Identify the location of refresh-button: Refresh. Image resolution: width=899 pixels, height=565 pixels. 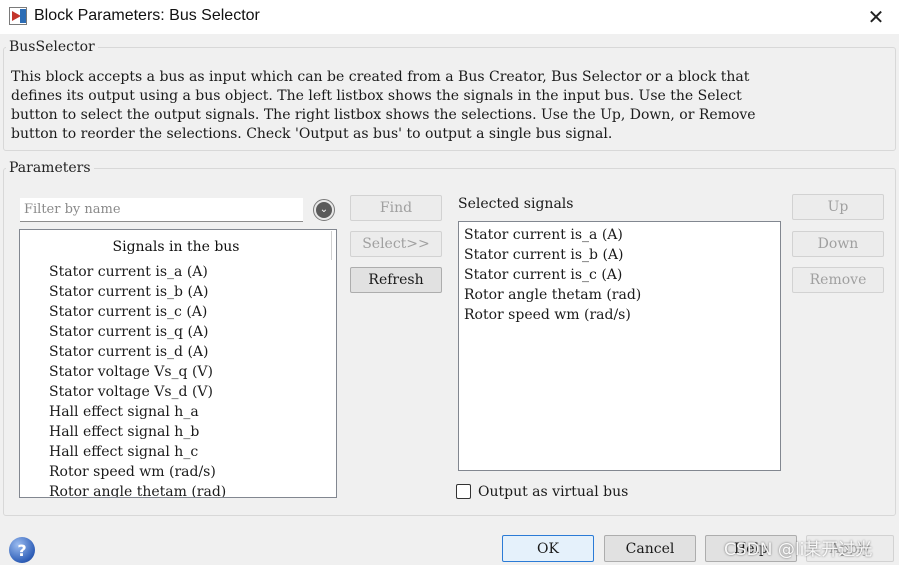
(396, 280).